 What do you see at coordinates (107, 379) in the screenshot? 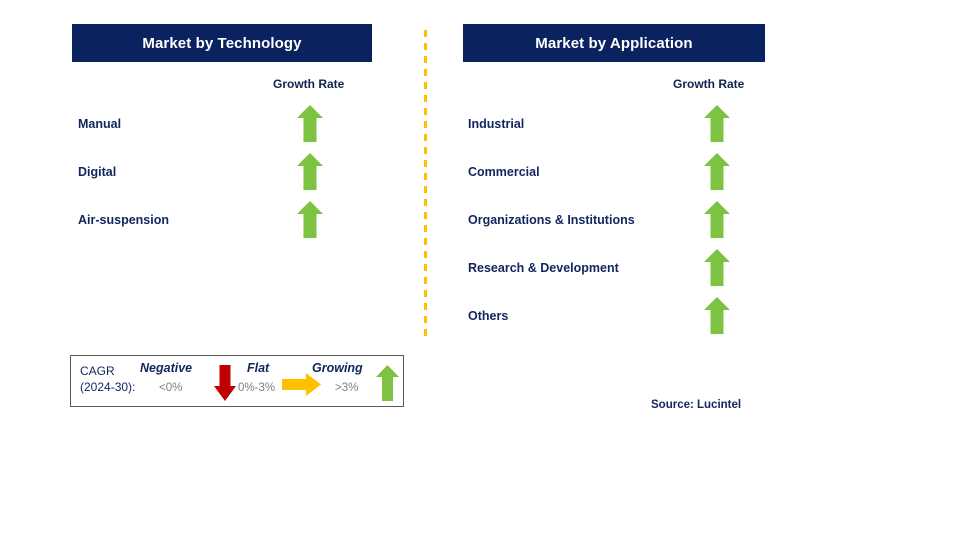
I see `legend-title: CAGR (2024-30):` at bounding box center [107, 379].